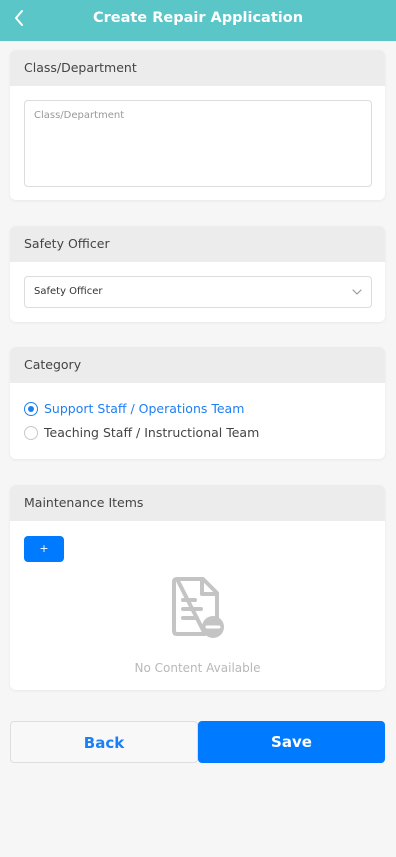  What do you see at coordinates (197, 274) in the screenshot?
I see `safety-officer-card: Safety Officer Safety Officer` at bounding box center [197, 274].